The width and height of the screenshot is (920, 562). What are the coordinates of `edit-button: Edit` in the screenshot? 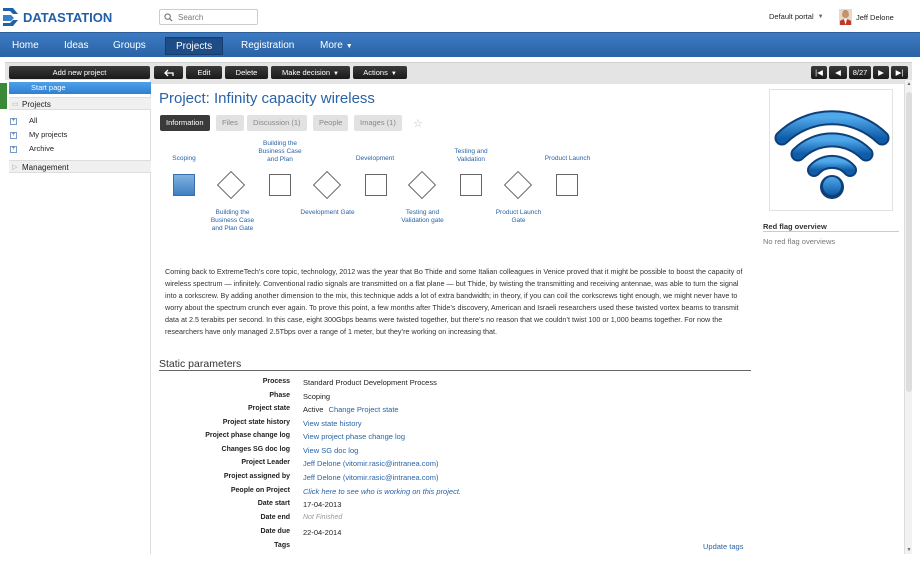 It's located at (204, 72).